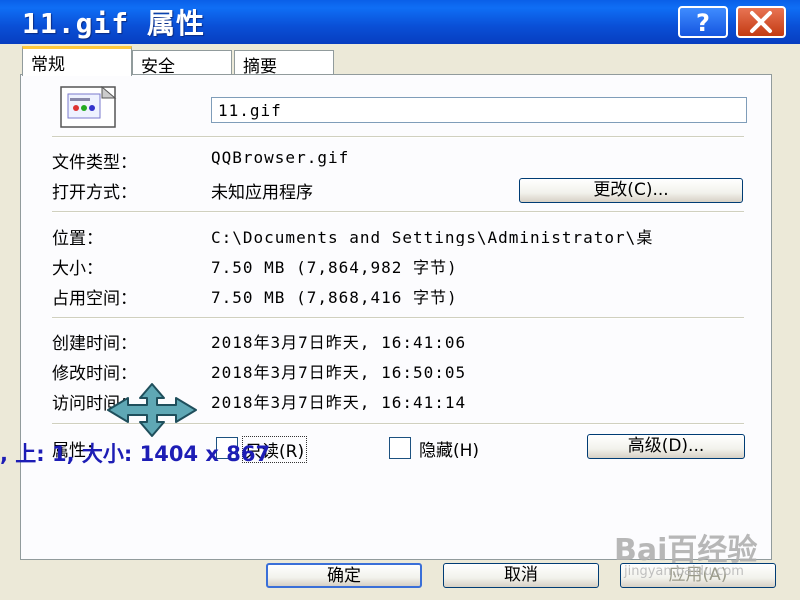  I want to click on modified-label: 修改时间：, so click(94, 374).